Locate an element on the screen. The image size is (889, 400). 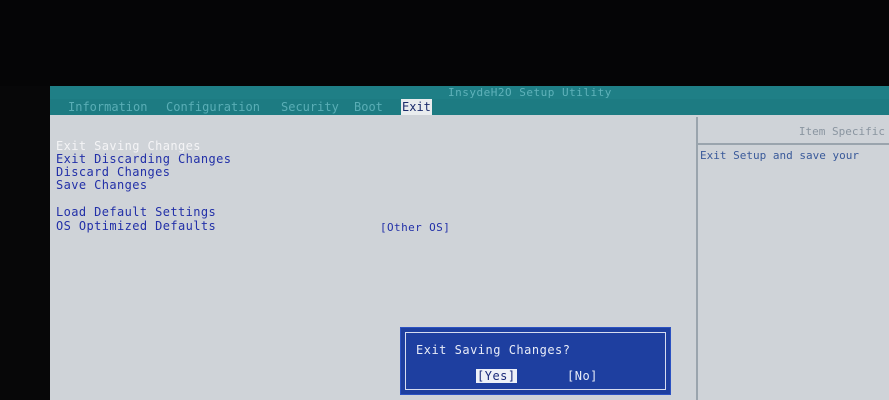
tab-security: Security is located at coordinates (310, 107).